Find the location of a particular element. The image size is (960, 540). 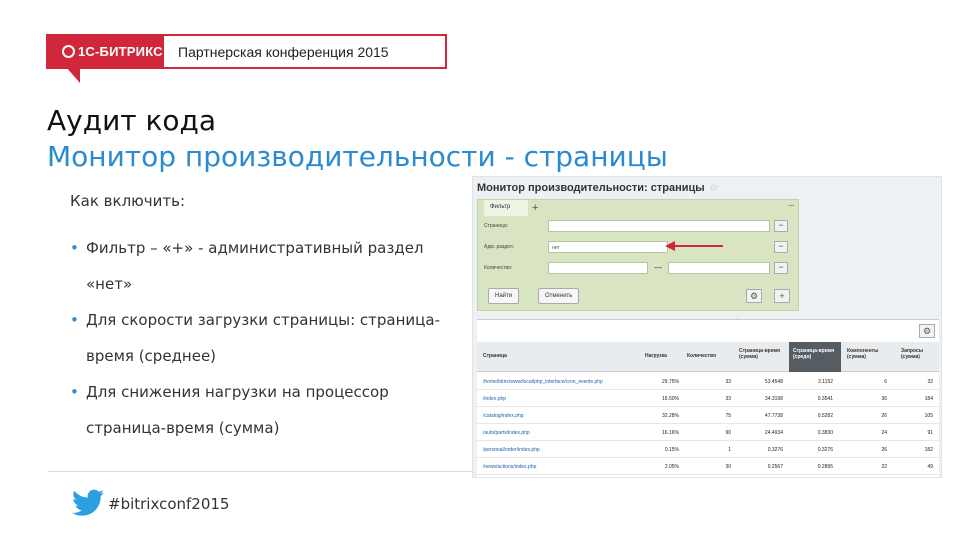

table-cell: 22 is located at coordinates (884, 467).